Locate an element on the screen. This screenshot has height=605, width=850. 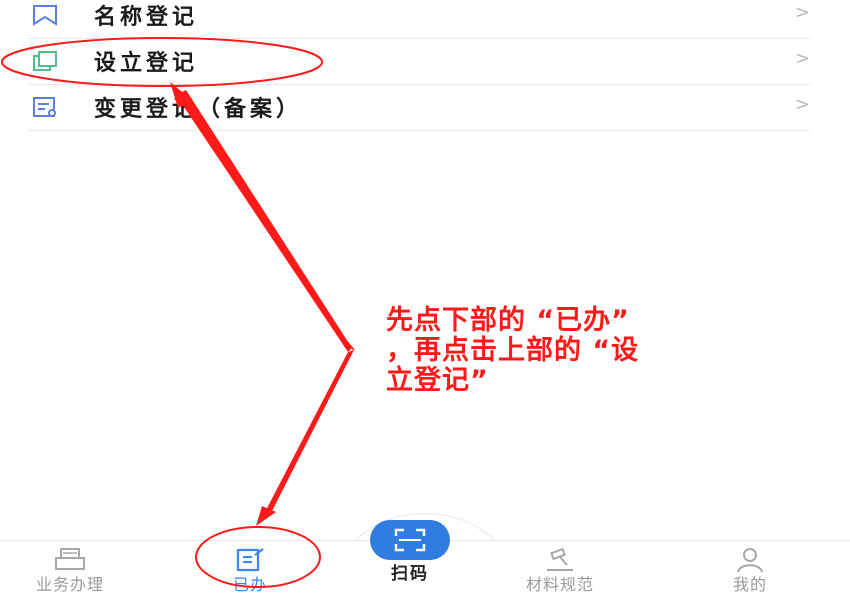
tab-business: 业务办理 is located at coordinates (70, 573).